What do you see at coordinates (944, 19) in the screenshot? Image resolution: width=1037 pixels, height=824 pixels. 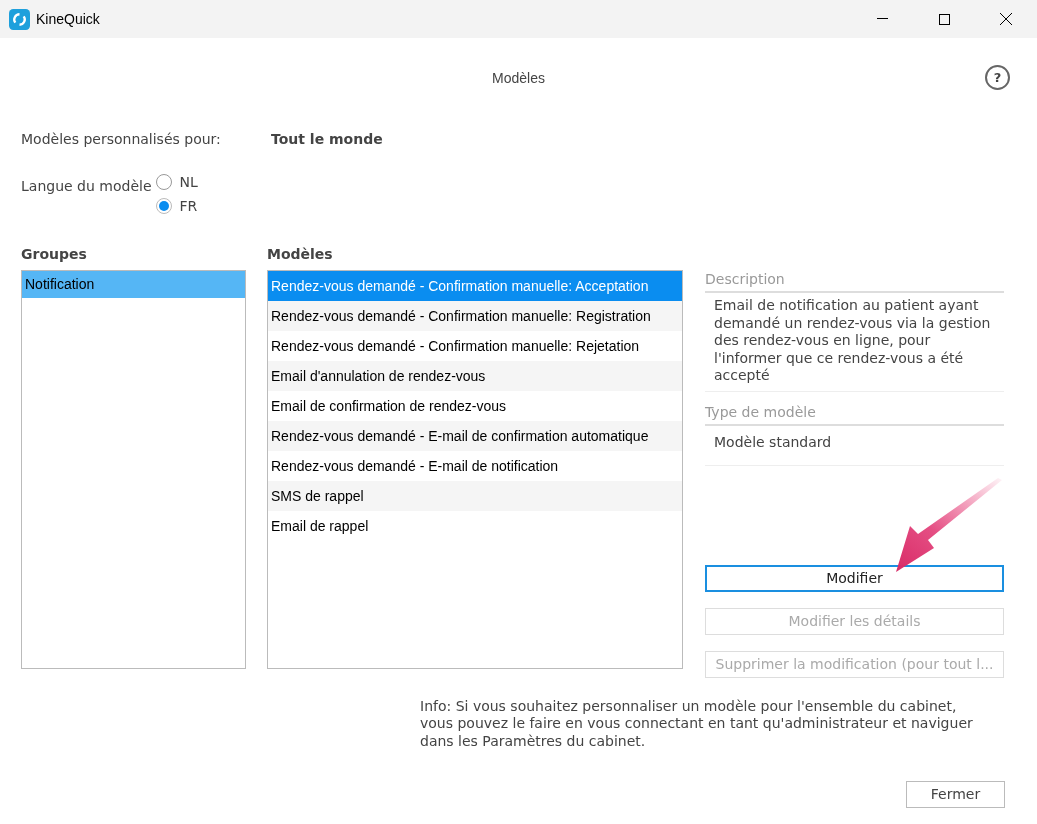 I see `maximize-icon` at bounding box center [944, 19].